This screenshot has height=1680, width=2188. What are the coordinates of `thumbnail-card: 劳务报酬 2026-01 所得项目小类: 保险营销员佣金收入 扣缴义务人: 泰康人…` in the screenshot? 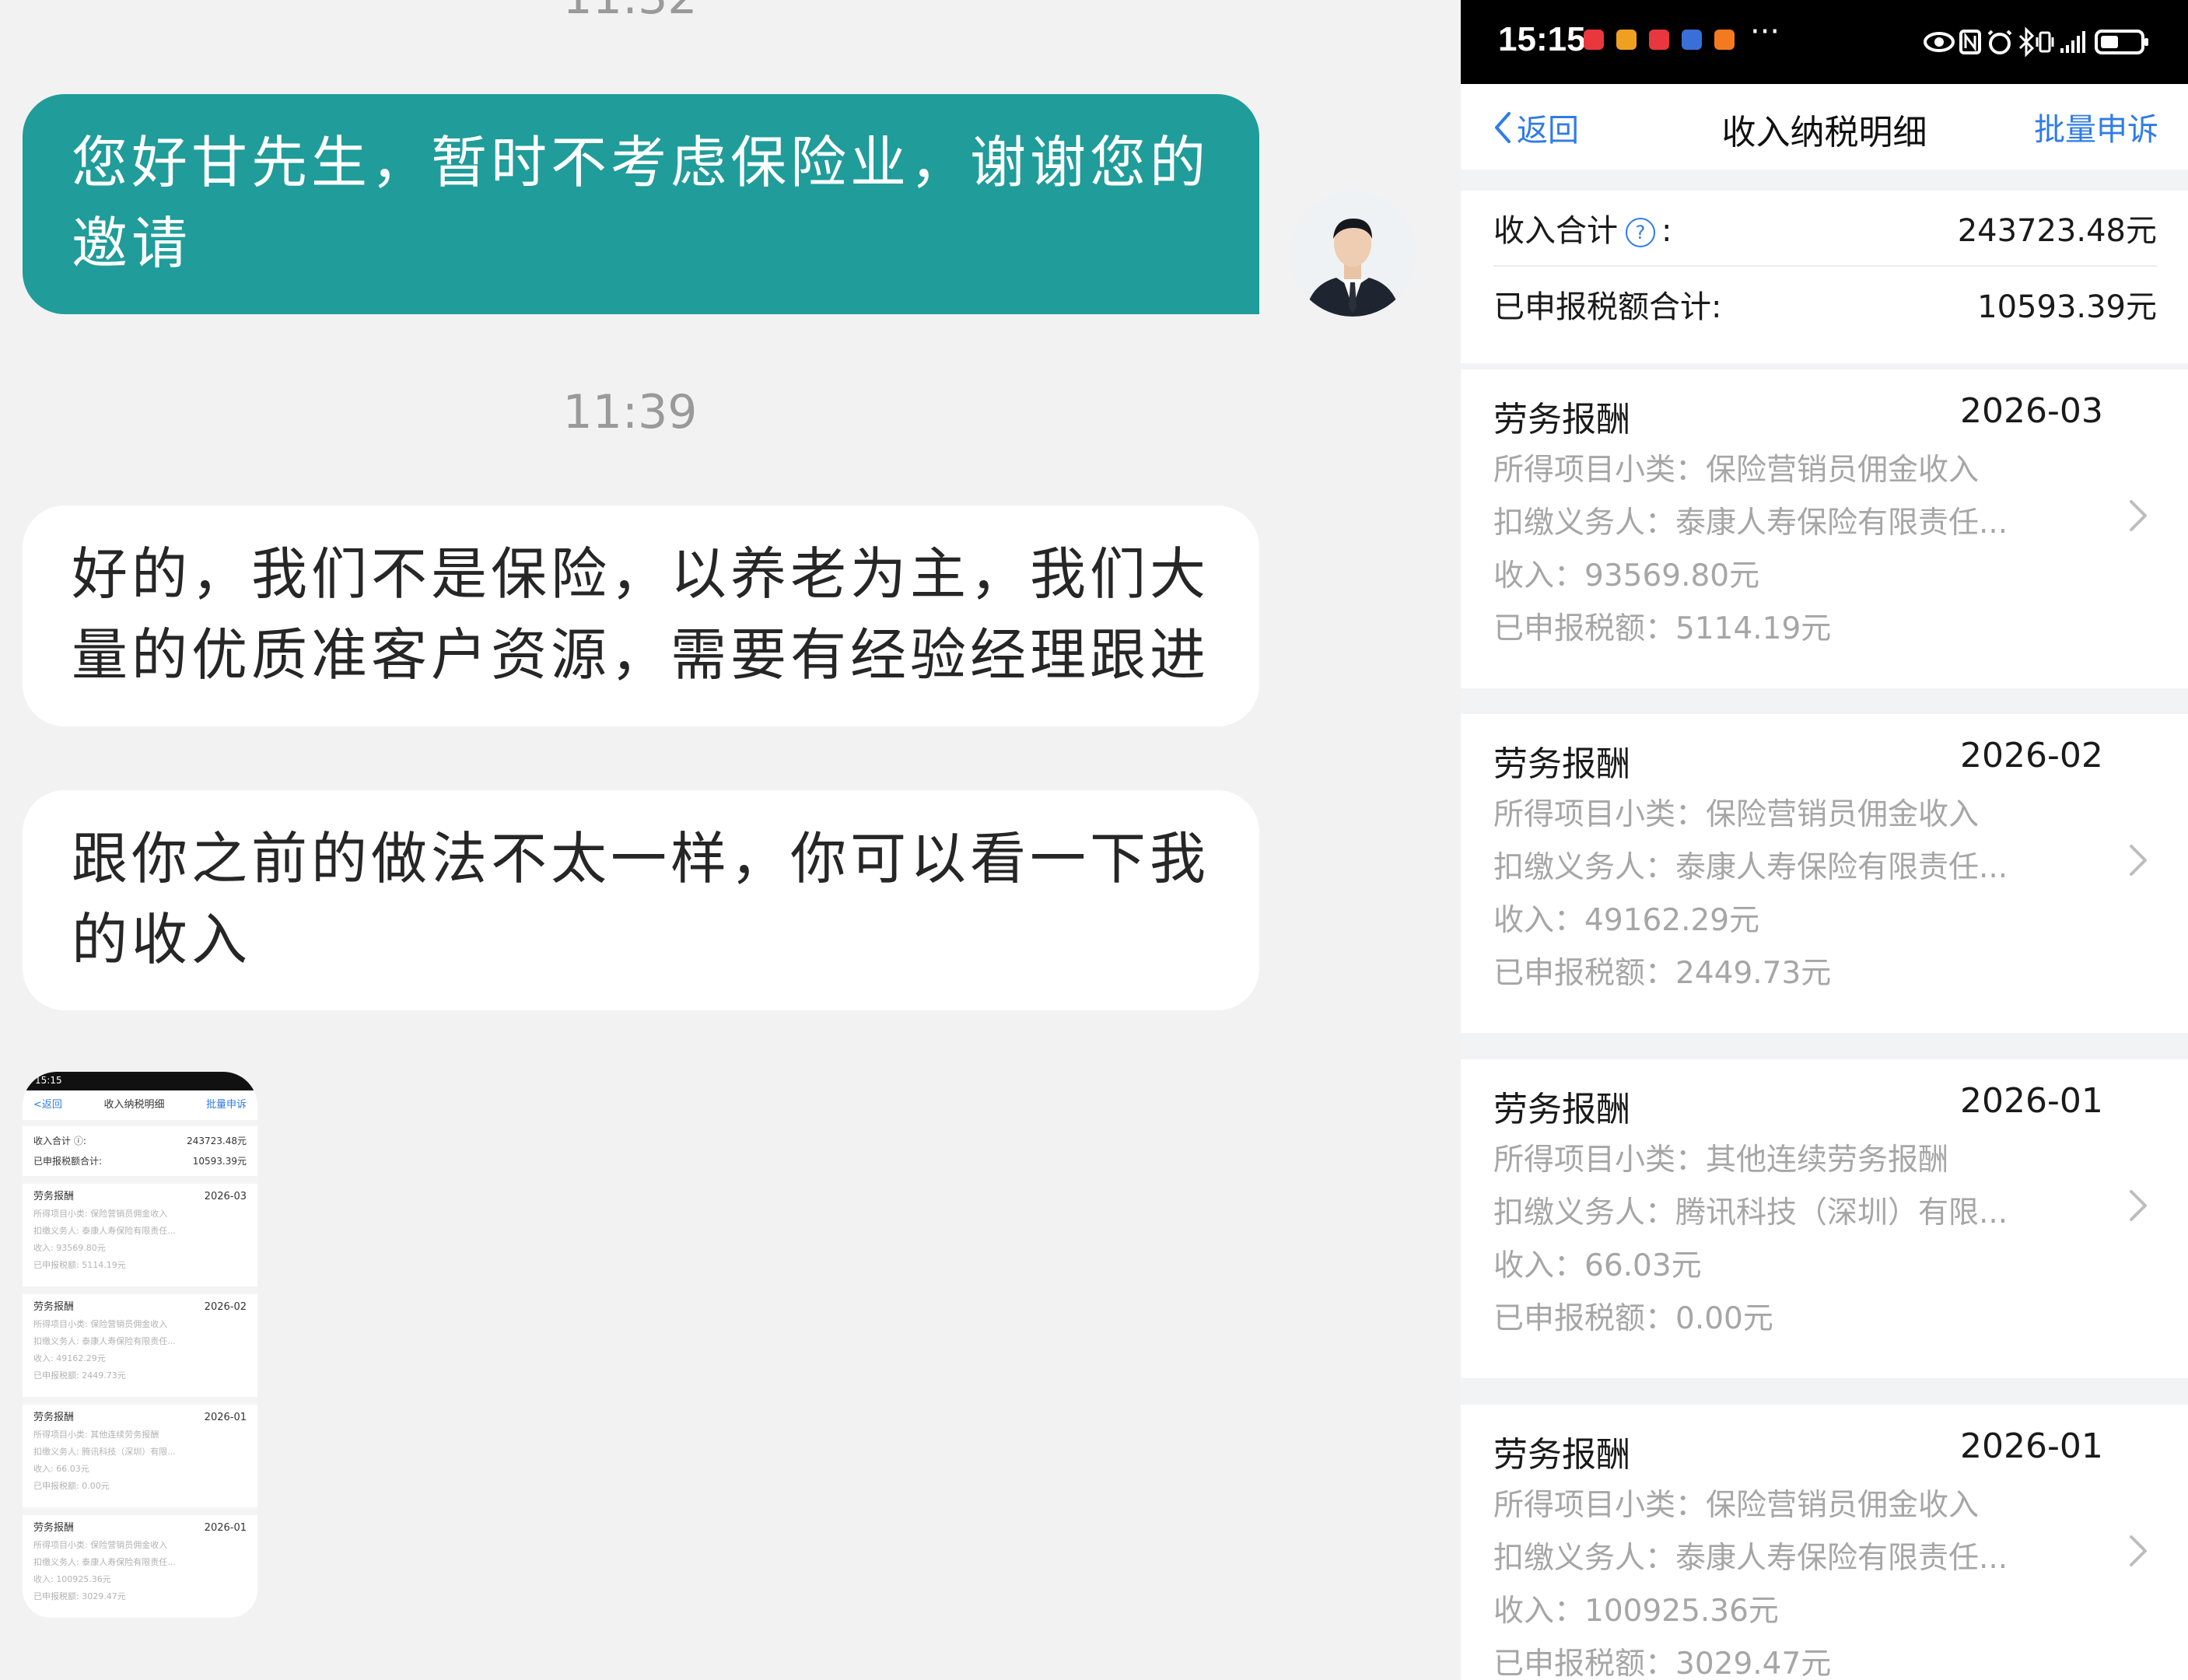 It's located at (140, 1566).